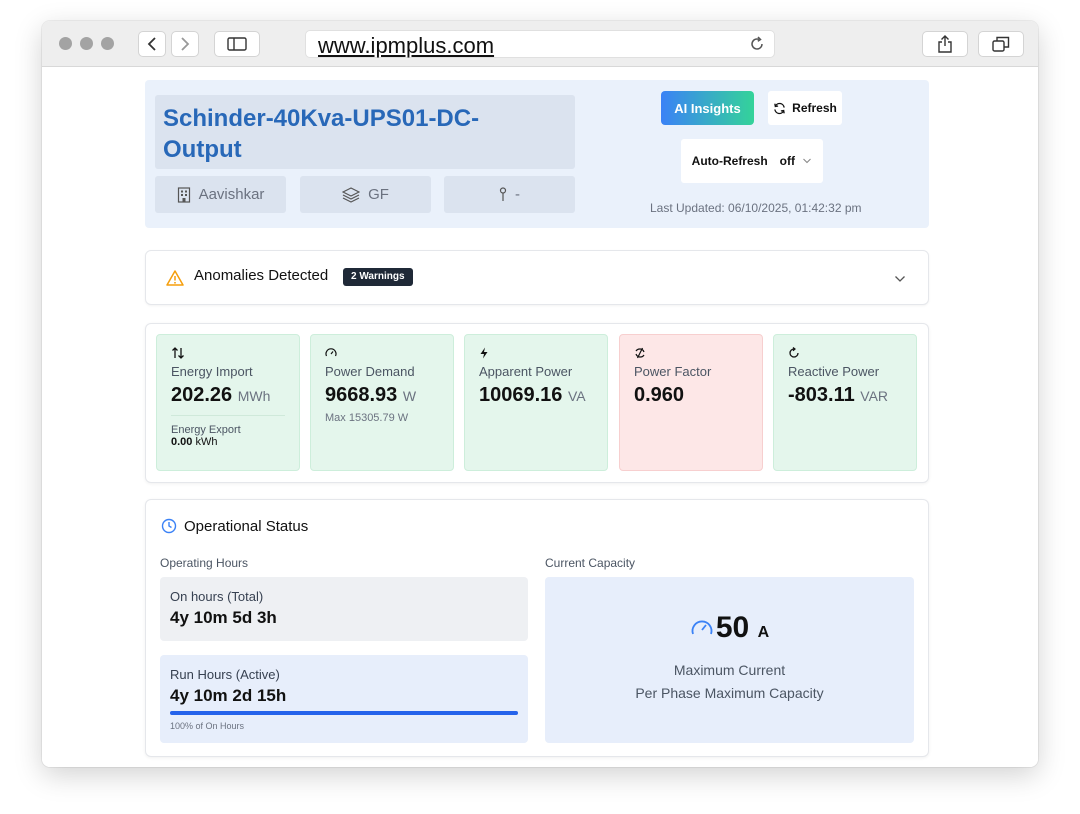 This screenshot has height=814, width=1080. I want to click on metric-value: 202.26 MWh, so click(221, 395).